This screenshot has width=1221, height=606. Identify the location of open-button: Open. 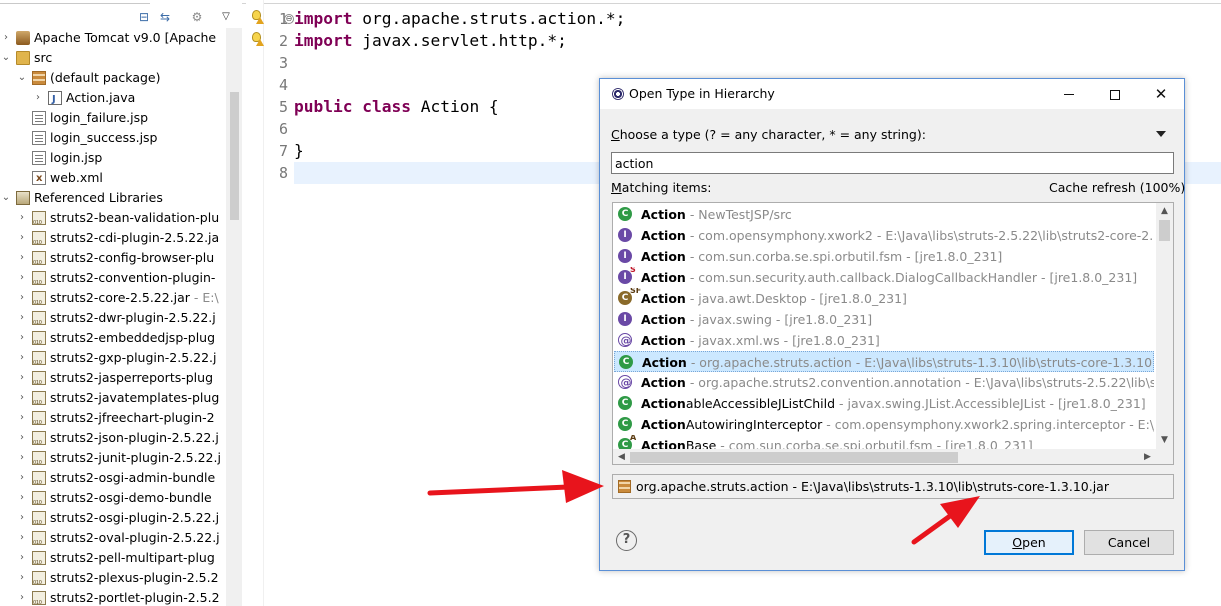
(1029, 542).